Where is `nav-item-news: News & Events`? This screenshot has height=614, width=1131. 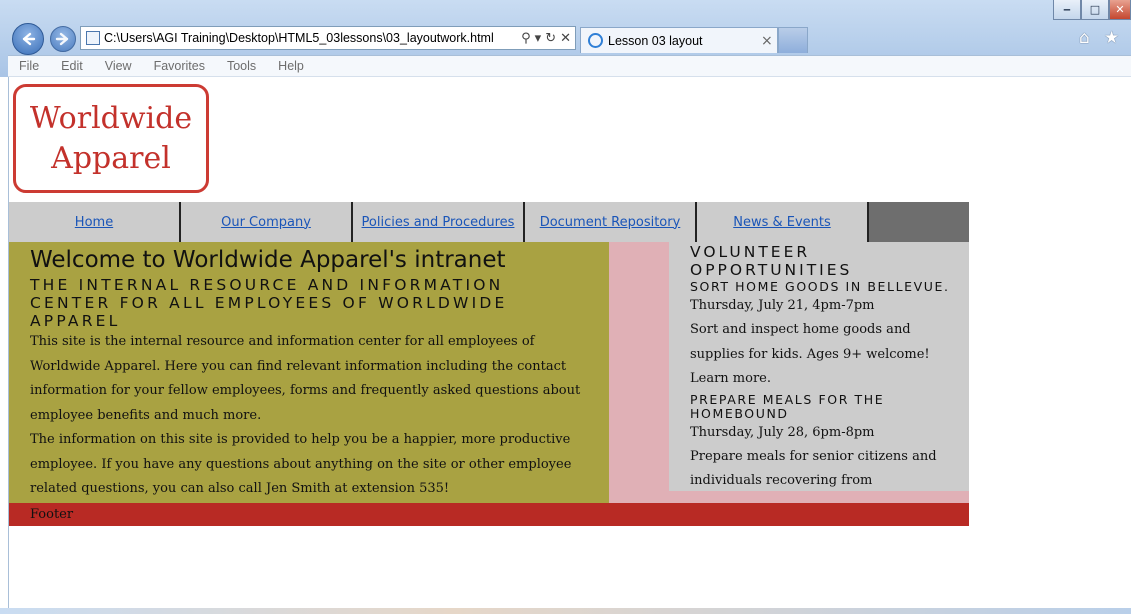 nav-item-news: News & Events is located at coordinates (783, 222).